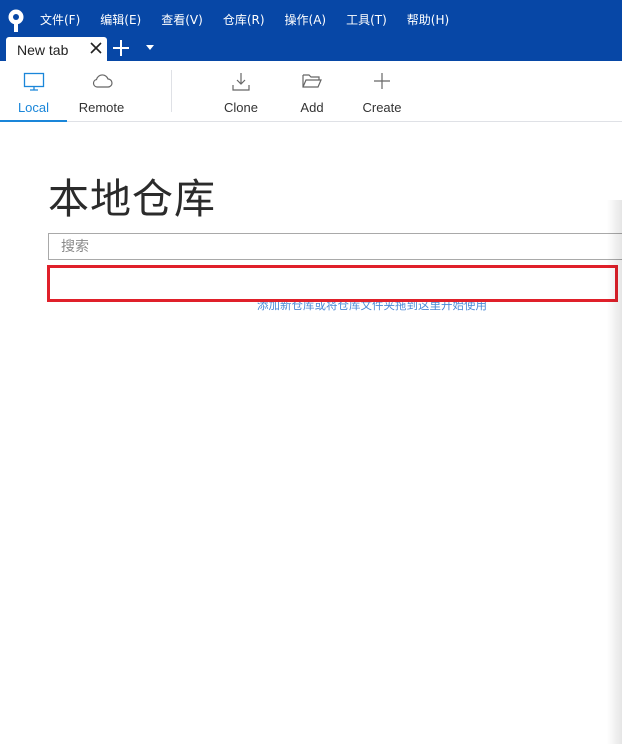 The height and width of the screenshot is (744, 622). What do you see at coordinates (101, 91) in the screenshot?
I see `remote-button: Remote` at bounding box center [101, 91].